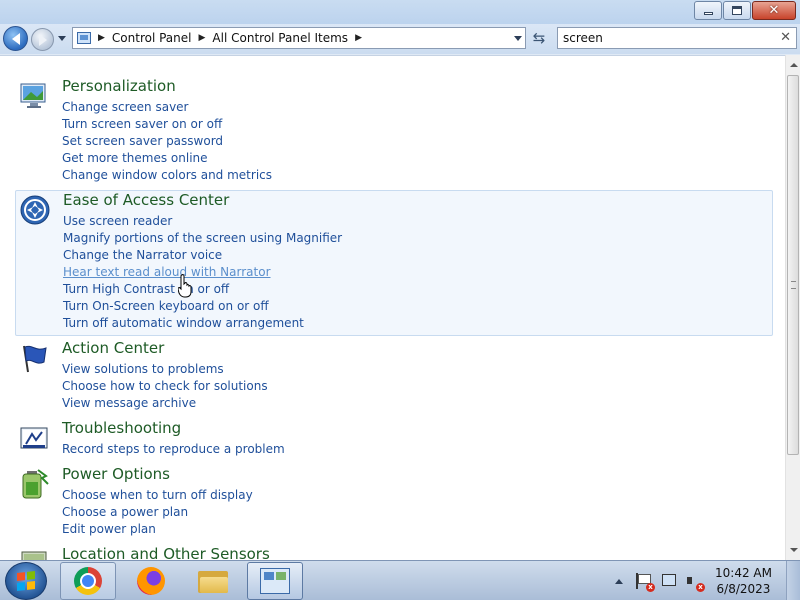 This screenshot has width=800, height=600. I want to click on link-high-contrast: Turn High Contrast on or off, so click(202, 289).